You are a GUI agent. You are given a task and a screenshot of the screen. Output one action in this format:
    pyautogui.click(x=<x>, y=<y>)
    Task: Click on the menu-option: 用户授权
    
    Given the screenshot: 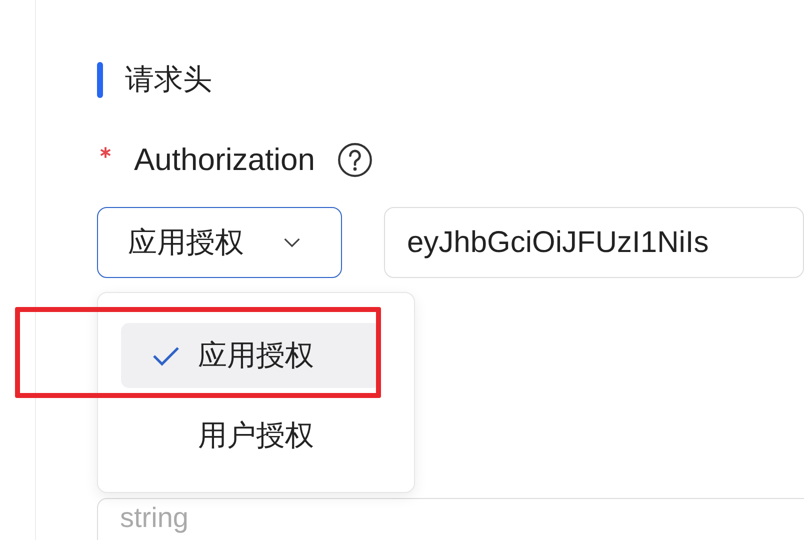 What is the action you would take?
    pyautogui.click(x=251, y=435)
    